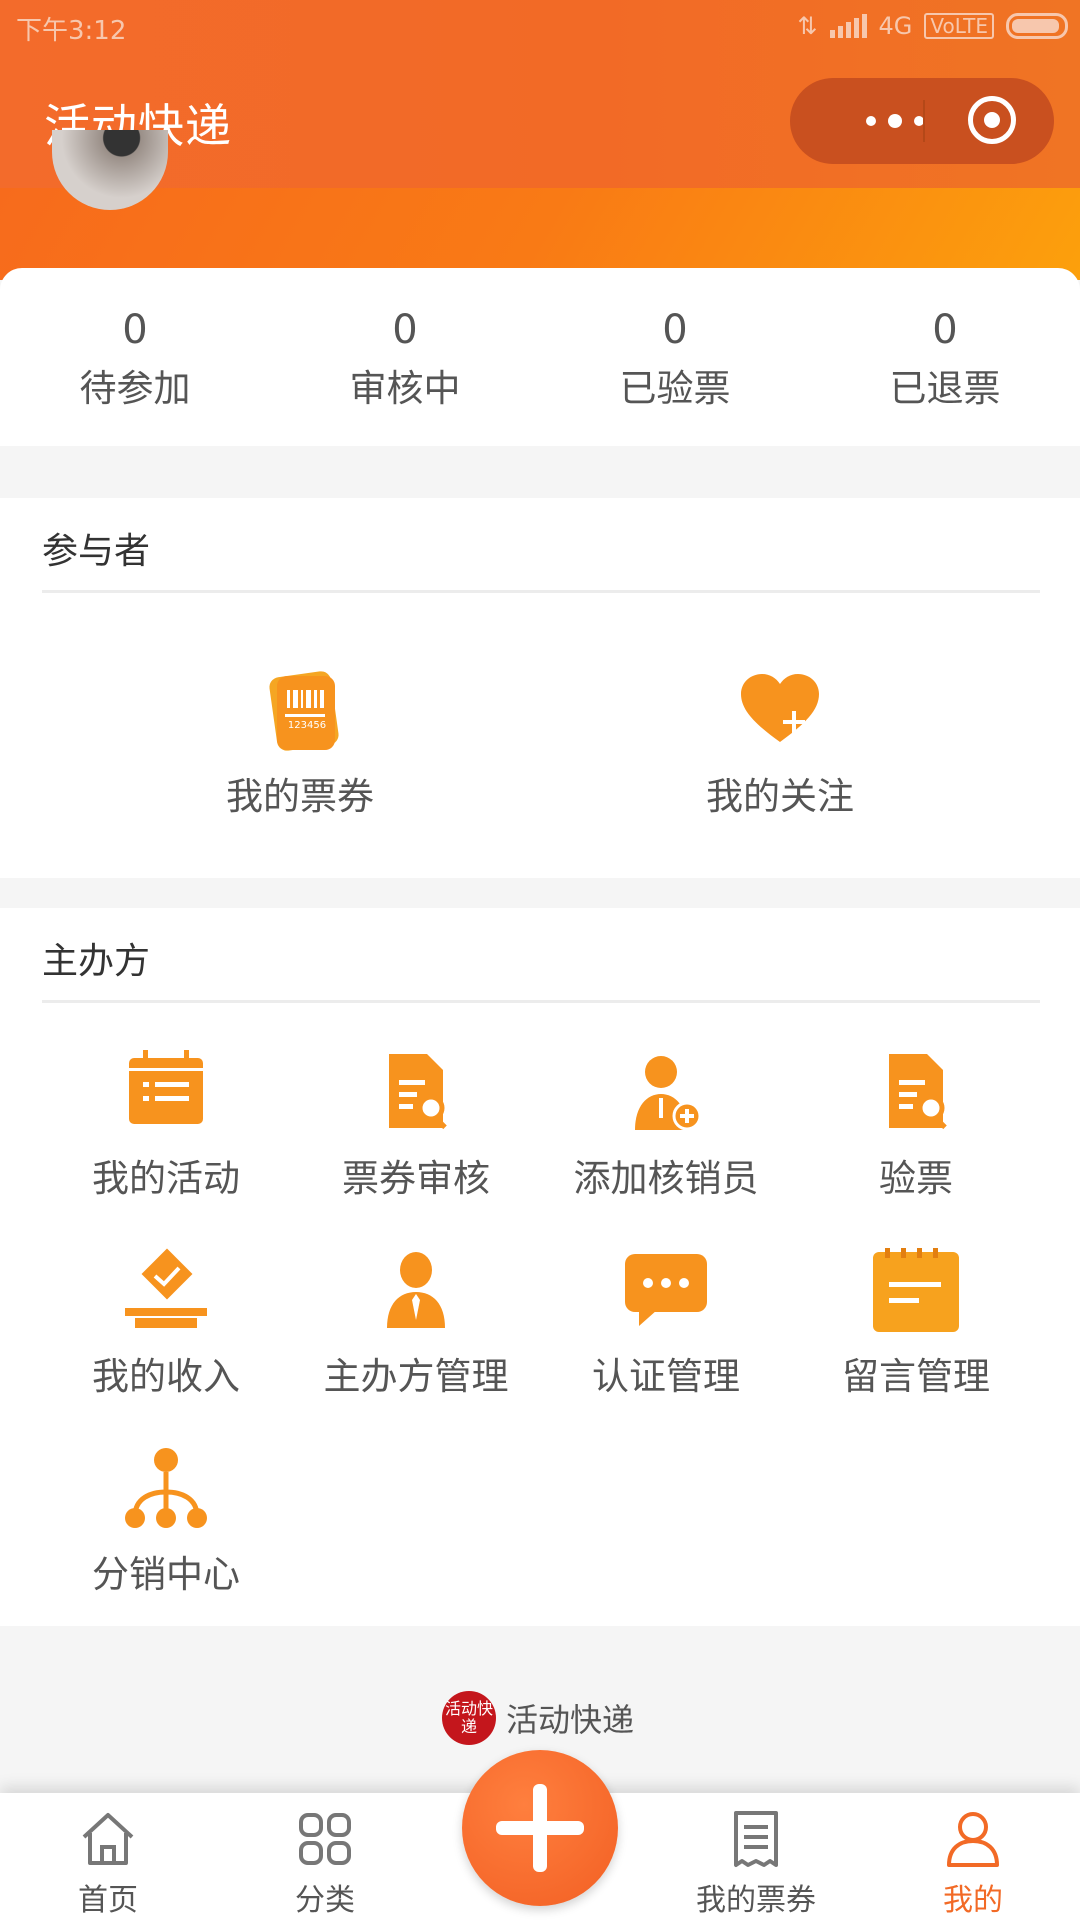  What do you see at coordinates (675, 388) in the screenshot?
I see `stat-label: 已验票` at bounding box center [675, 388].